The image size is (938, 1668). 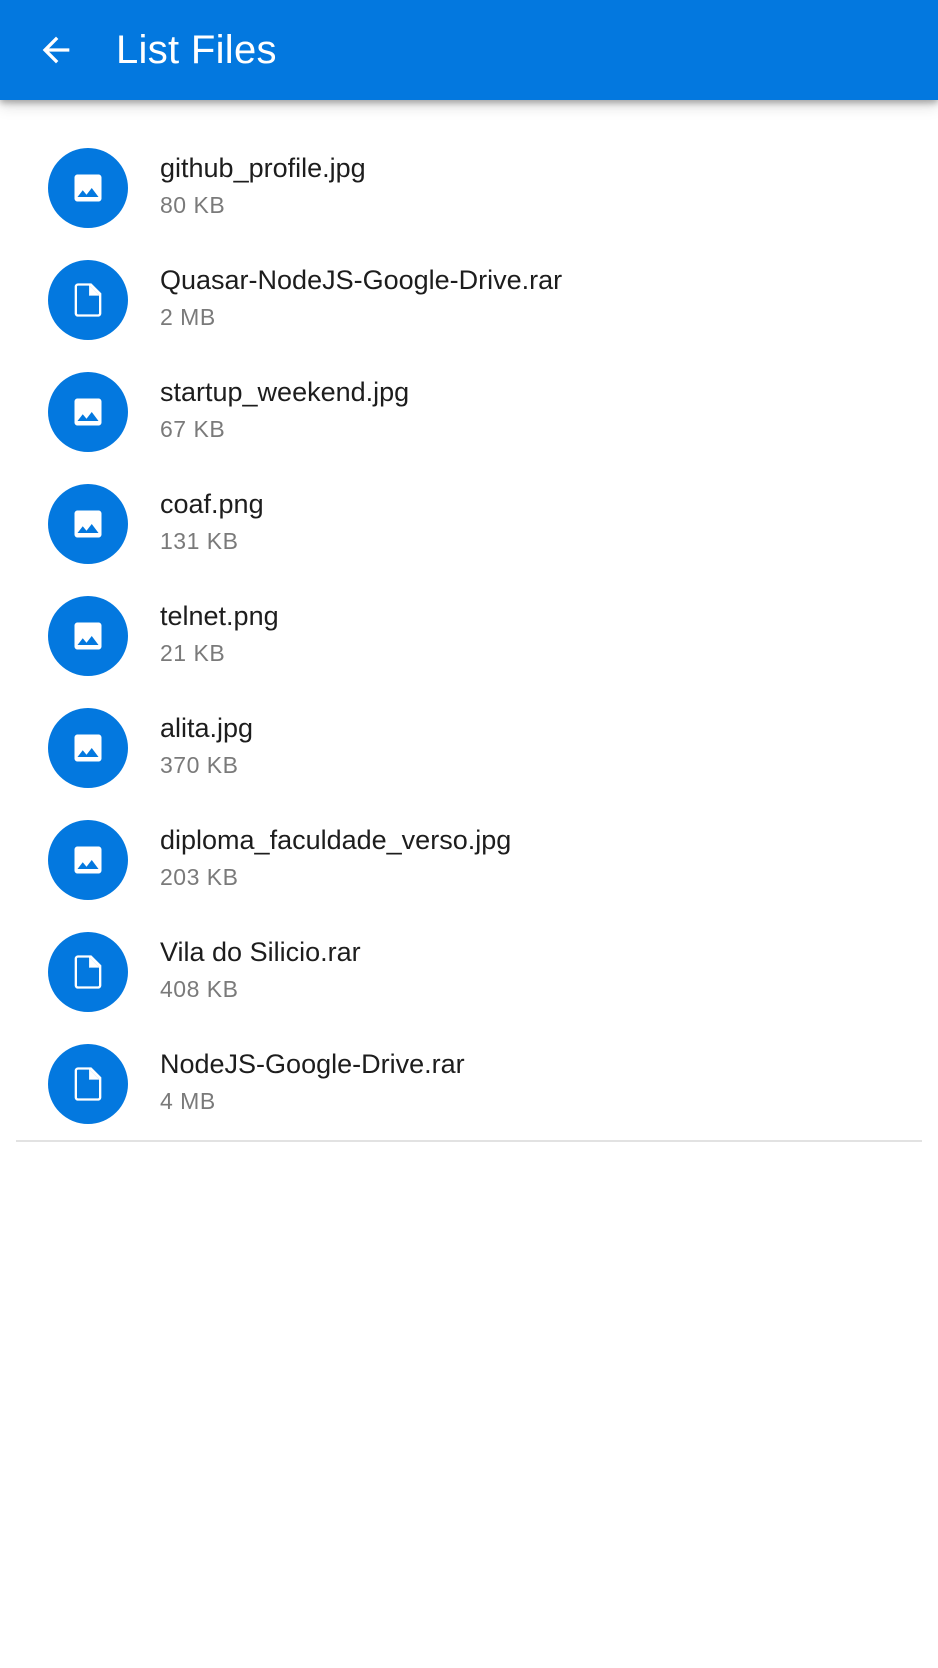 What do you see at coordinates (469, 524) in the screenshot?
I see `file-list-item: coaf.png 131 KB` at bounding box center [469, 524].